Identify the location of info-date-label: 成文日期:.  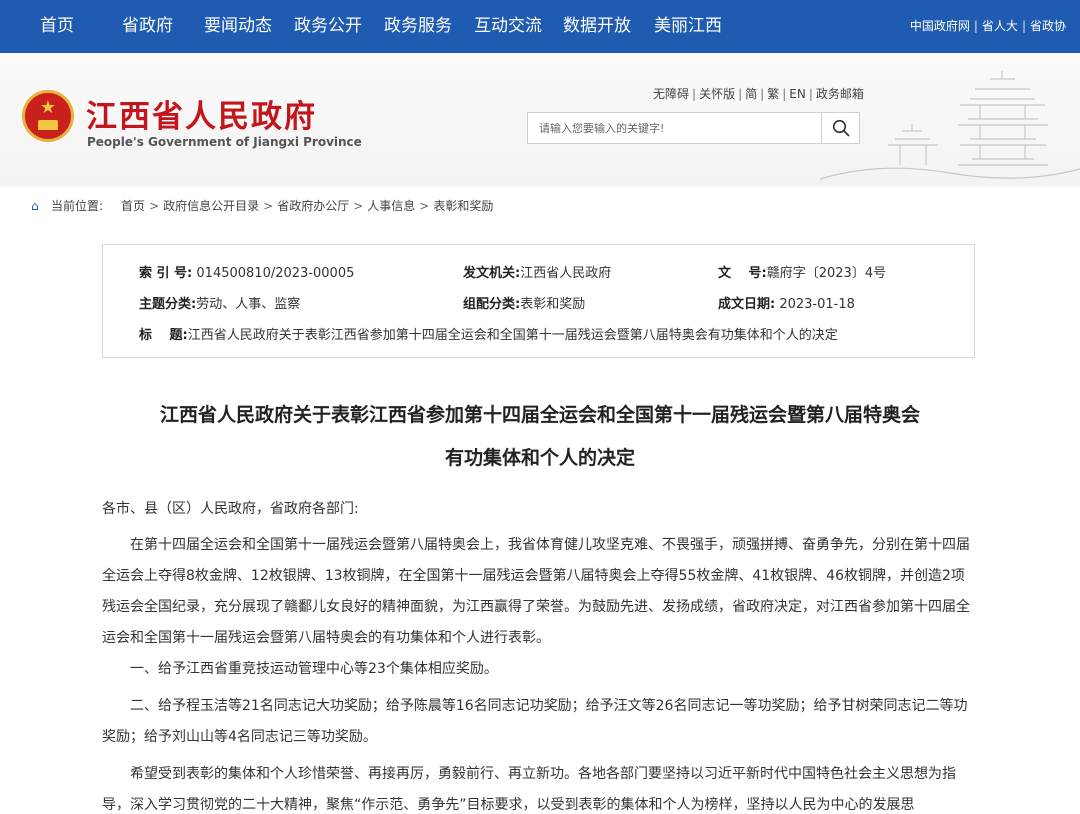
(747, 304).